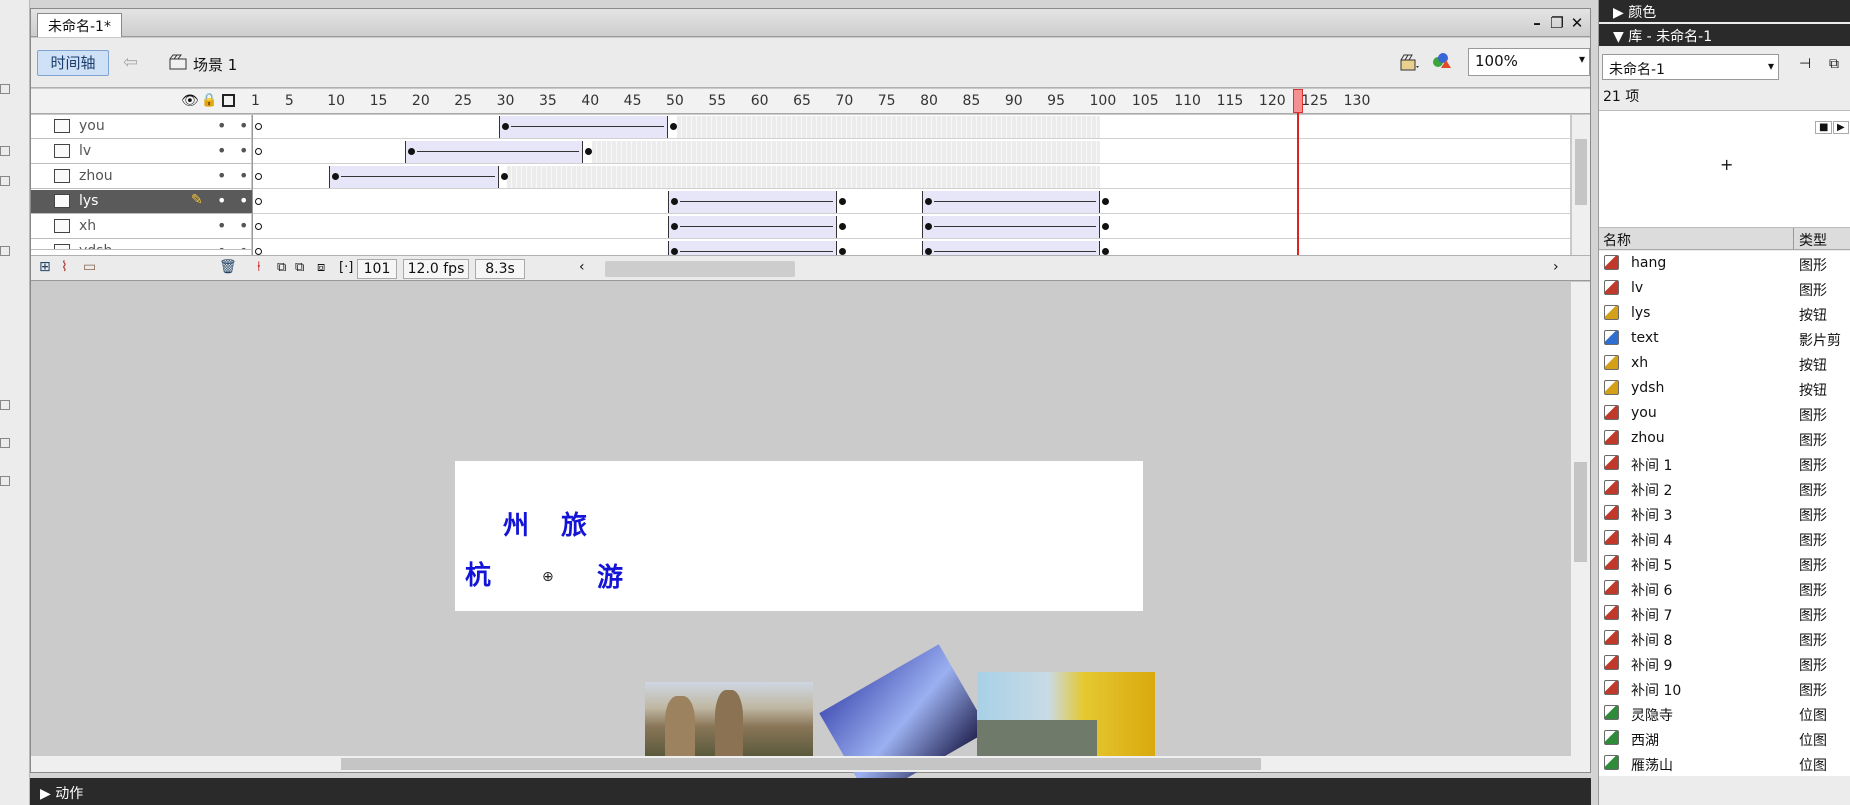 This screenshot has width=1850, height=805. What do you see at coordinates (1724, 613) in the screenshot?
I see `library-item: 补间 7 图形` at bounding box center [1724, 613].